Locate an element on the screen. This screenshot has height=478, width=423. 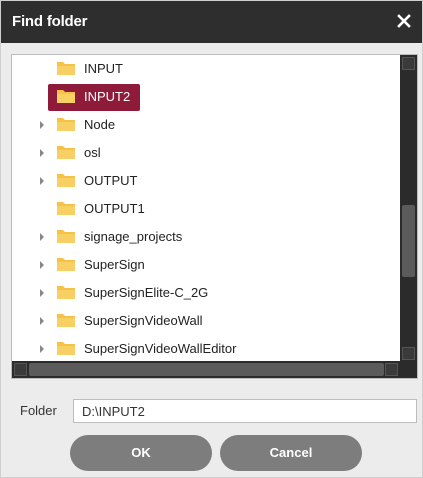
vertical-scroll-thumb is located at coordinates (408, 241).